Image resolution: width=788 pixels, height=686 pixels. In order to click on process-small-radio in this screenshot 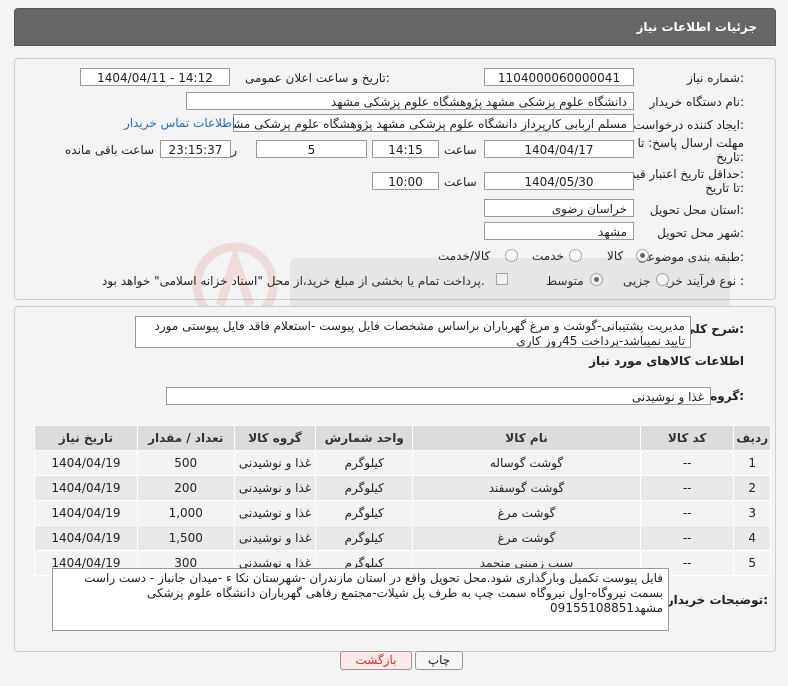, I will do `click(662, 279)`.